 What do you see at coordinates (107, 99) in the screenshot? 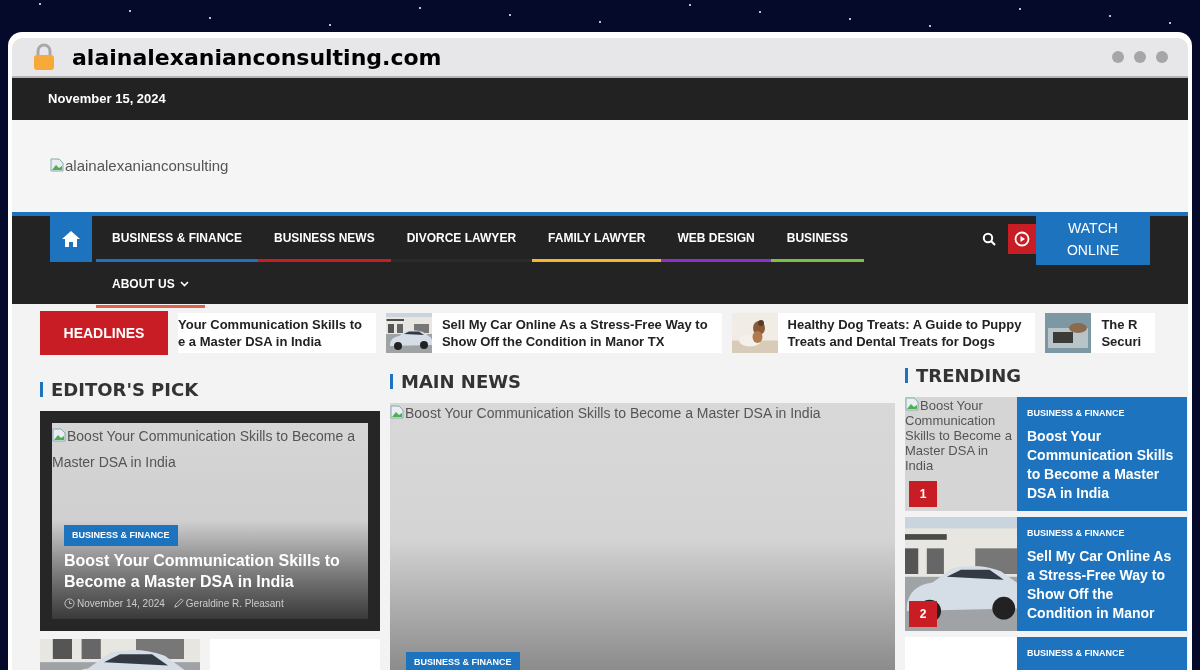
I see `date-text: November 15, 2024` at bounding box center [107, 99].